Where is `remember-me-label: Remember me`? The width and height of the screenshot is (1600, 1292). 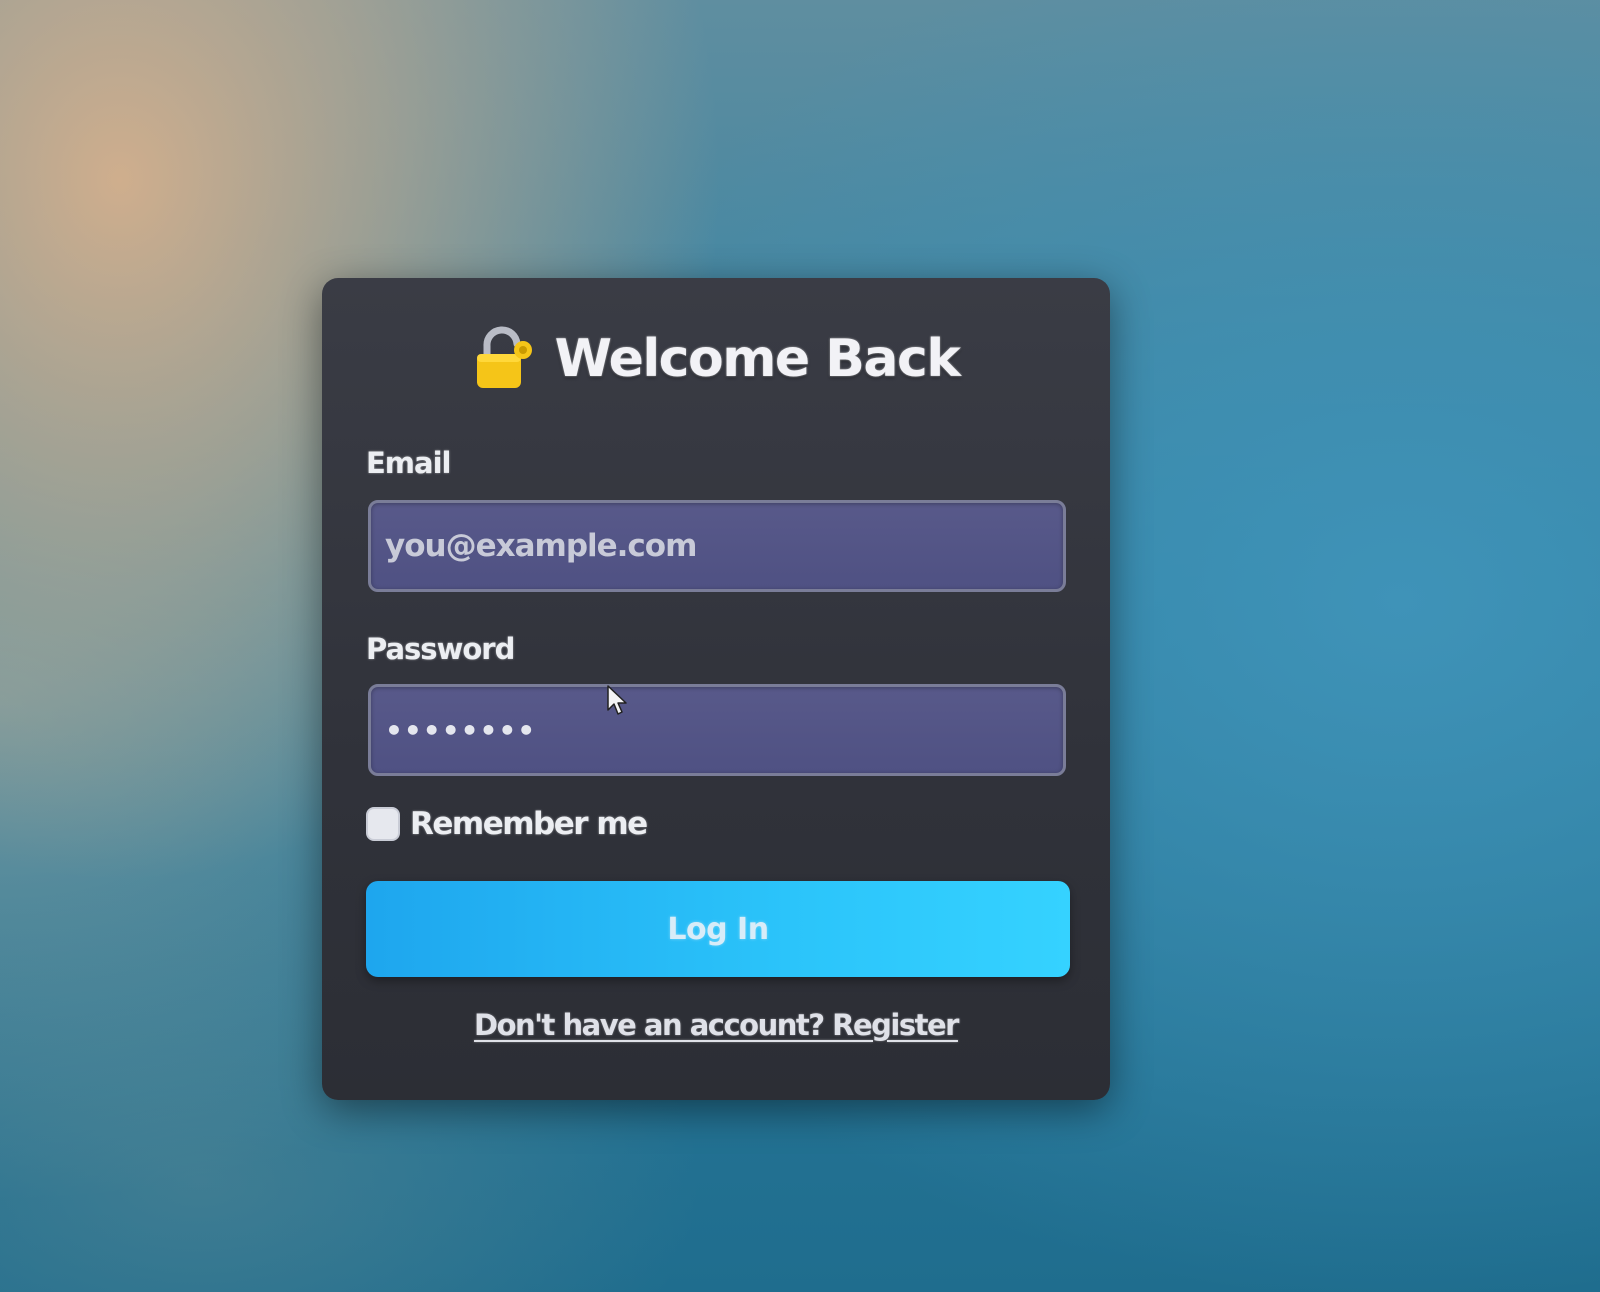 remember-me-label: Remember me is located at coordinates (529, 824).